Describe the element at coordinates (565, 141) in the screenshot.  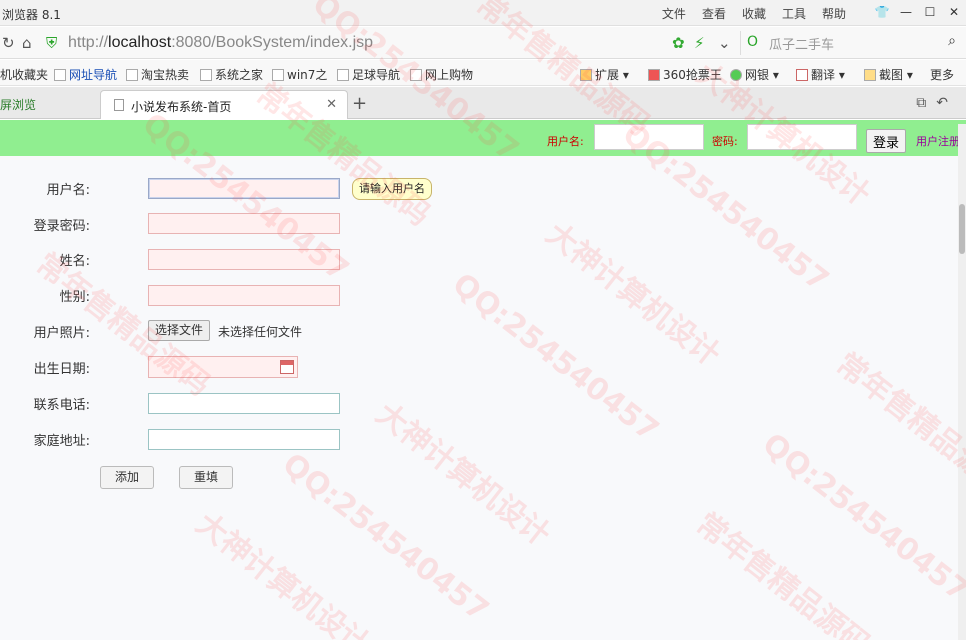
I see `login-username-label: 用户名:` at that location.